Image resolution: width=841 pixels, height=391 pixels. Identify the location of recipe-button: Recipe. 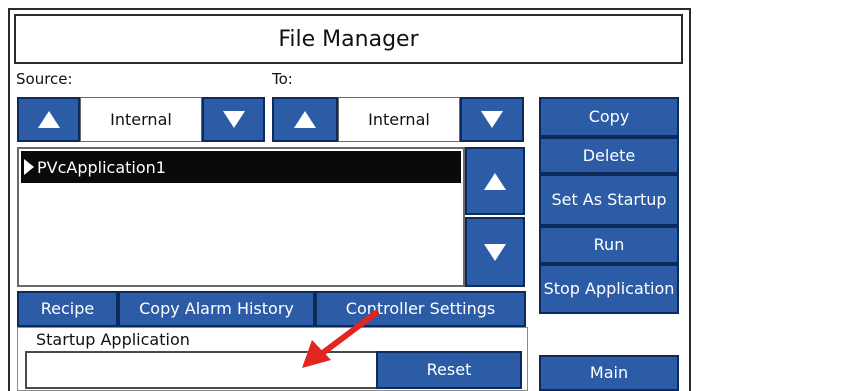
(67, 309).